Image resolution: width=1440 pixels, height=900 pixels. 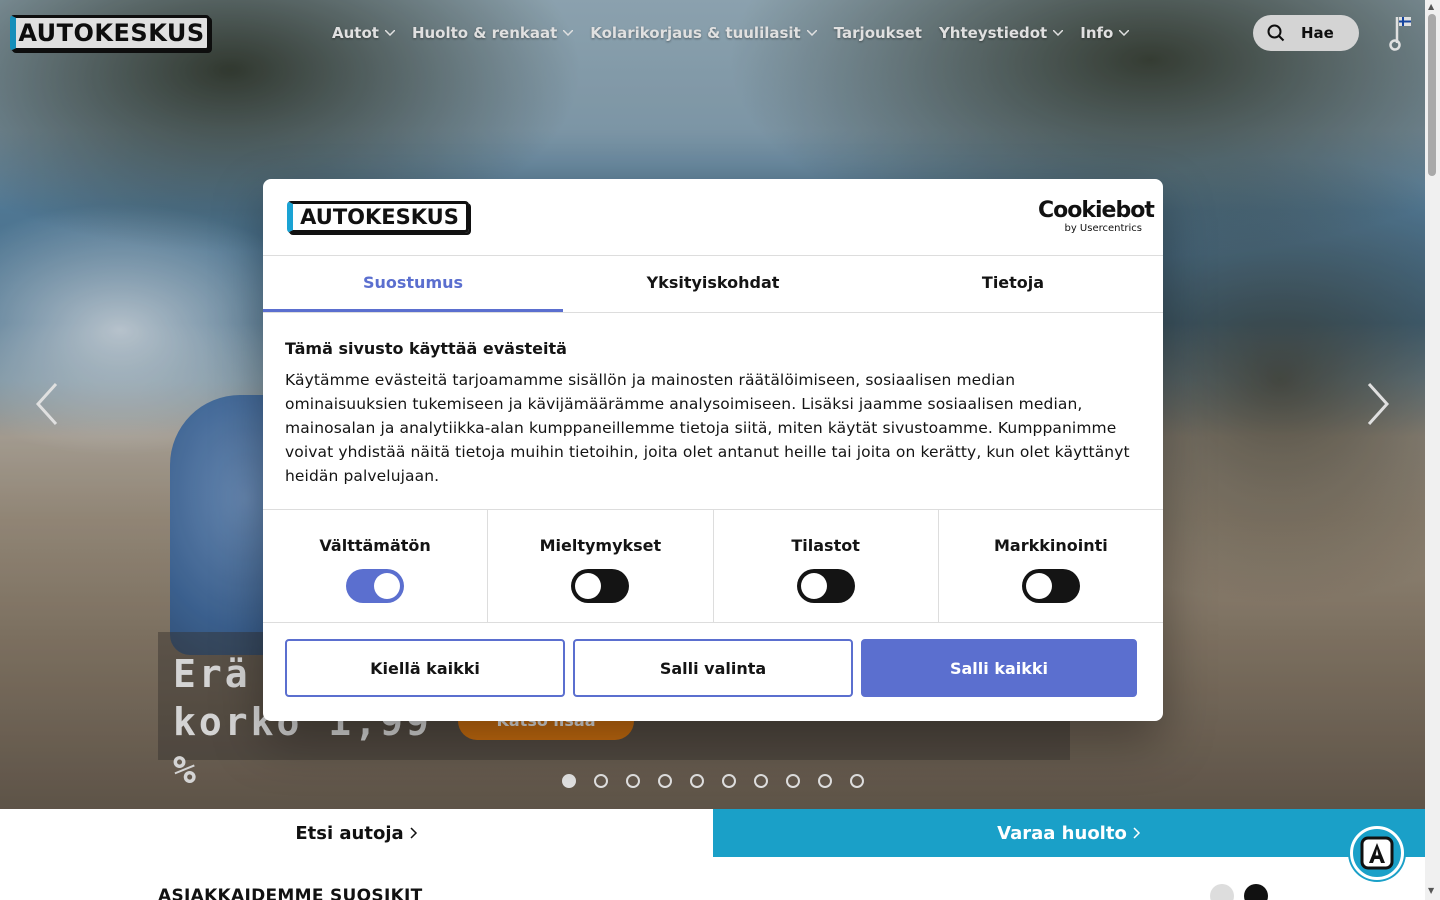 I want to click on scrollbar-thumb, so click(x=1432, y=95).